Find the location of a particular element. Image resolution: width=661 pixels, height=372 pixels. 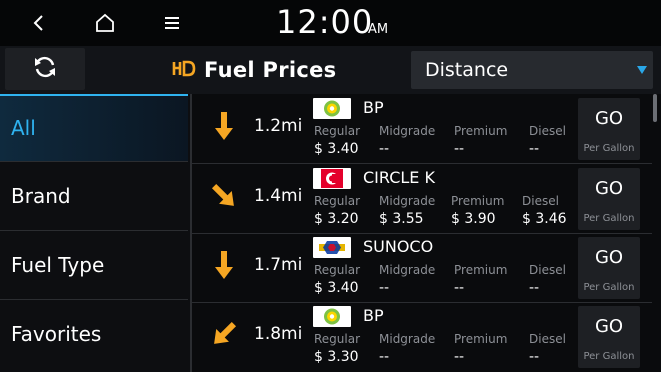

refresh-button is located at coordinates (45, 69).